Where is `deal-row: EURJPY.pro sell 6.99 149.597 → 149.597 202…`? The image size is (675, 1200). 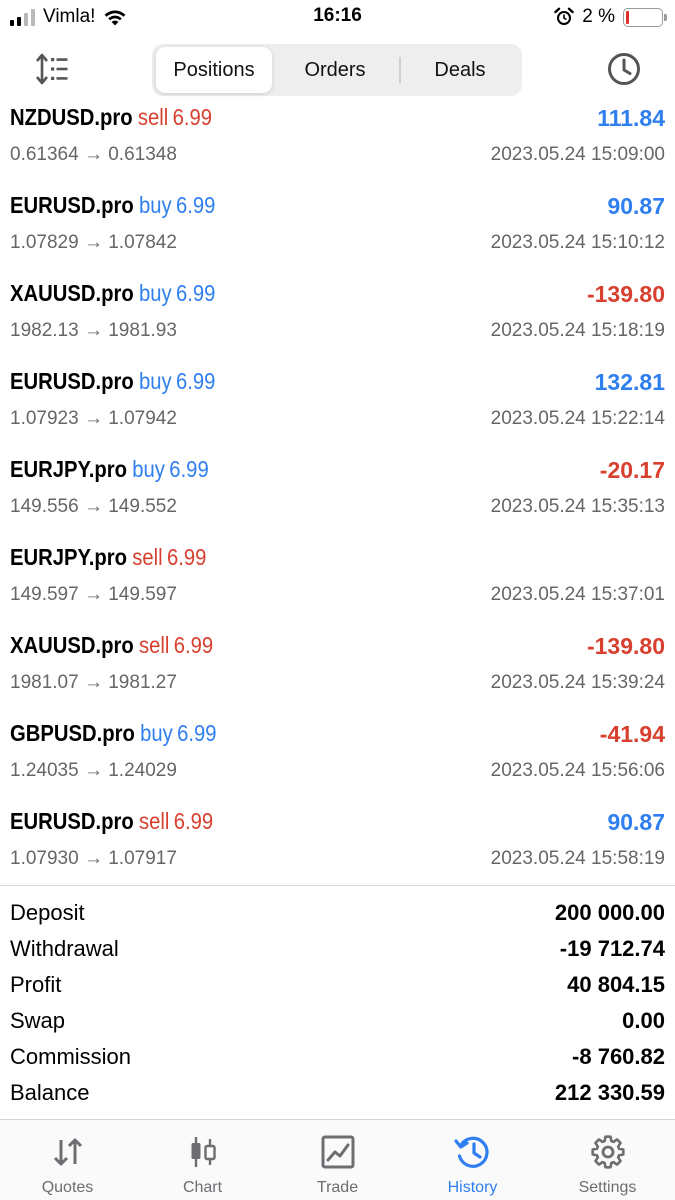
deal-row: EURJPY.pro sell 6.99 149.597 → 149.597 202… is located at coordinates (337, 584).